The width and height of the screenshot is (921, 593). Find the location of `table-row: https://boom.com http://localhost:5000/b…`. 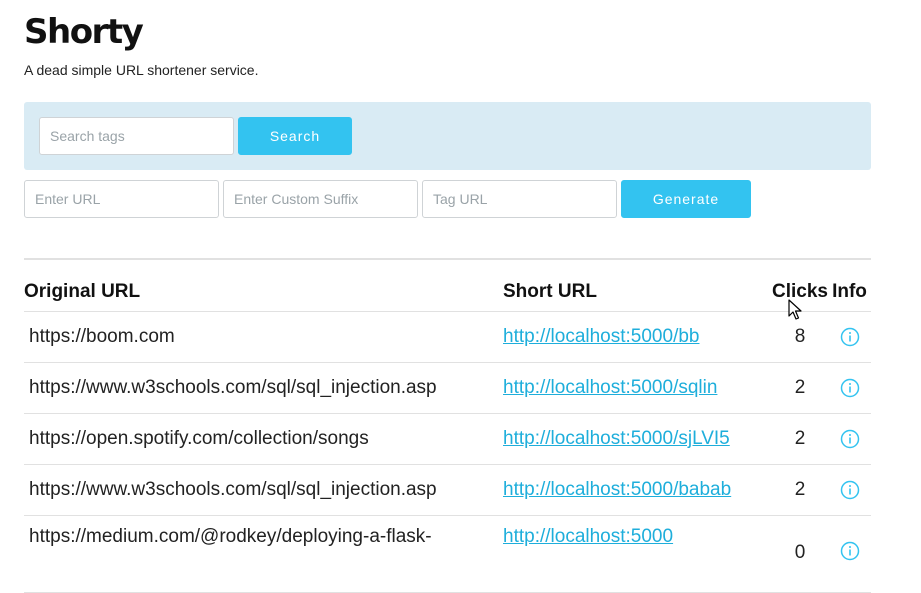

table-row: https://boom.com http://localhost:5000/b… is located at coordinates (447, 337).